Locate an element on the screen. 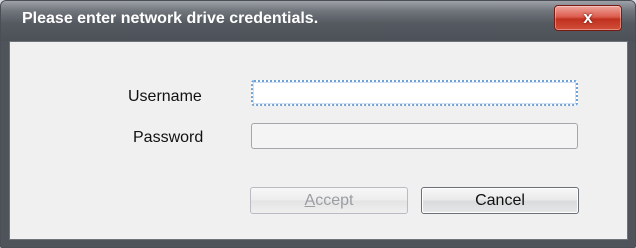  username-label: Username is located at coordinates (165, 96).